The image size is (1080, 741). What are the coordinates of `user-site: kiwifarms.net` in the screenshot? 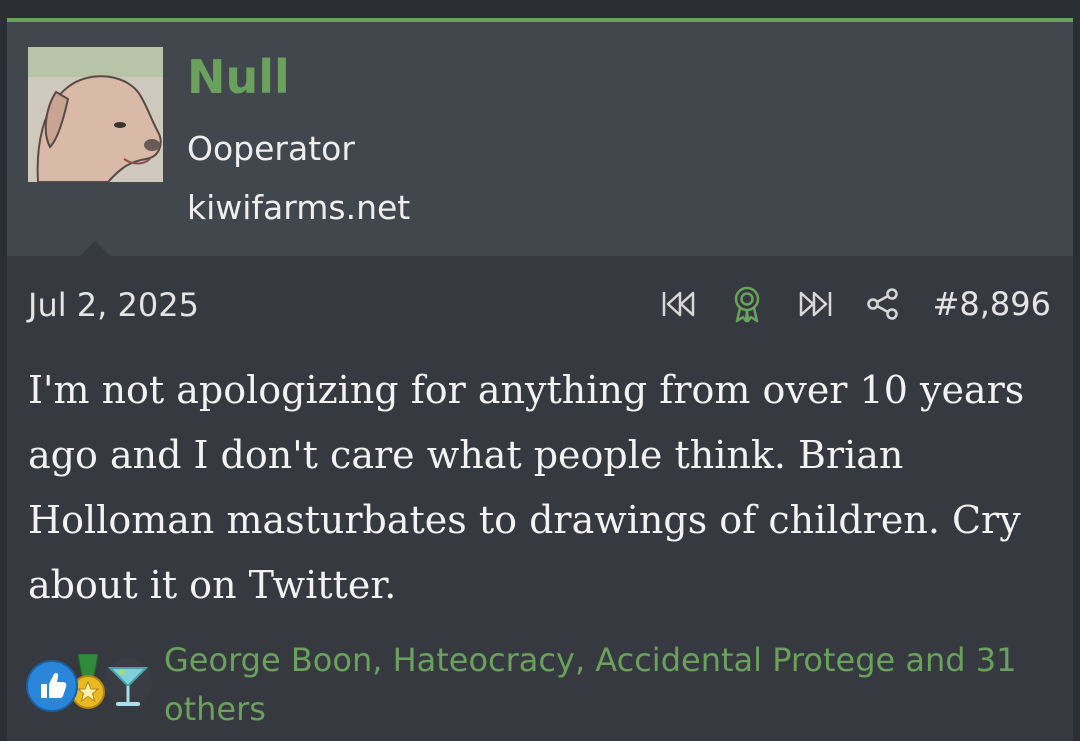 It's located at (299, 207).